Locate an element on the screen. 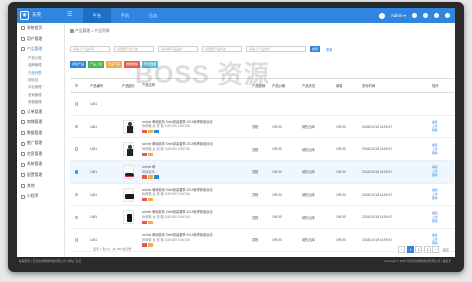  bell-icon is located at coordinates (414, 15).